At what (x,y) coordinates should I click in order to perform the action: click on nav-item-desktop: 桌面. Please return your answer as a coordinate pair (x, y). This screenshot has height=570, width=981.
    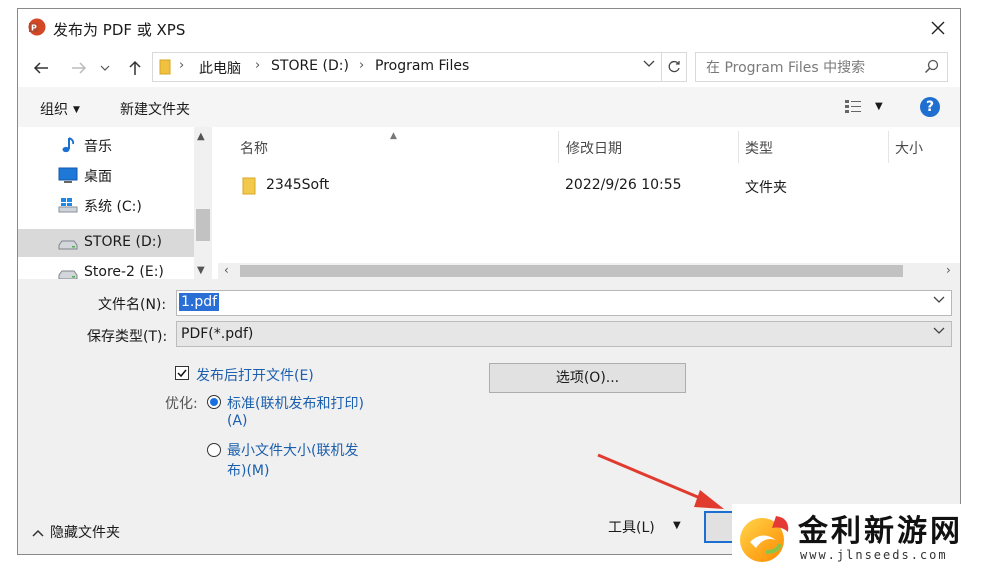
    Looking at the image, I should click on (106, 175).